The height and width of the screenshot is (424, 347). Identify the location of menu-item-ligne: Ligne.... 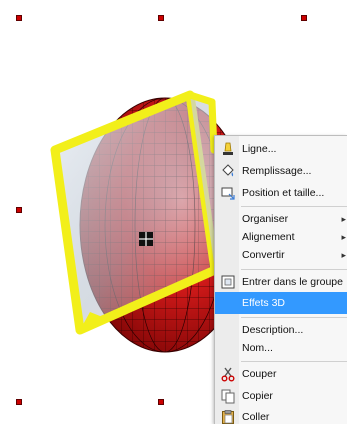
(281, 149).